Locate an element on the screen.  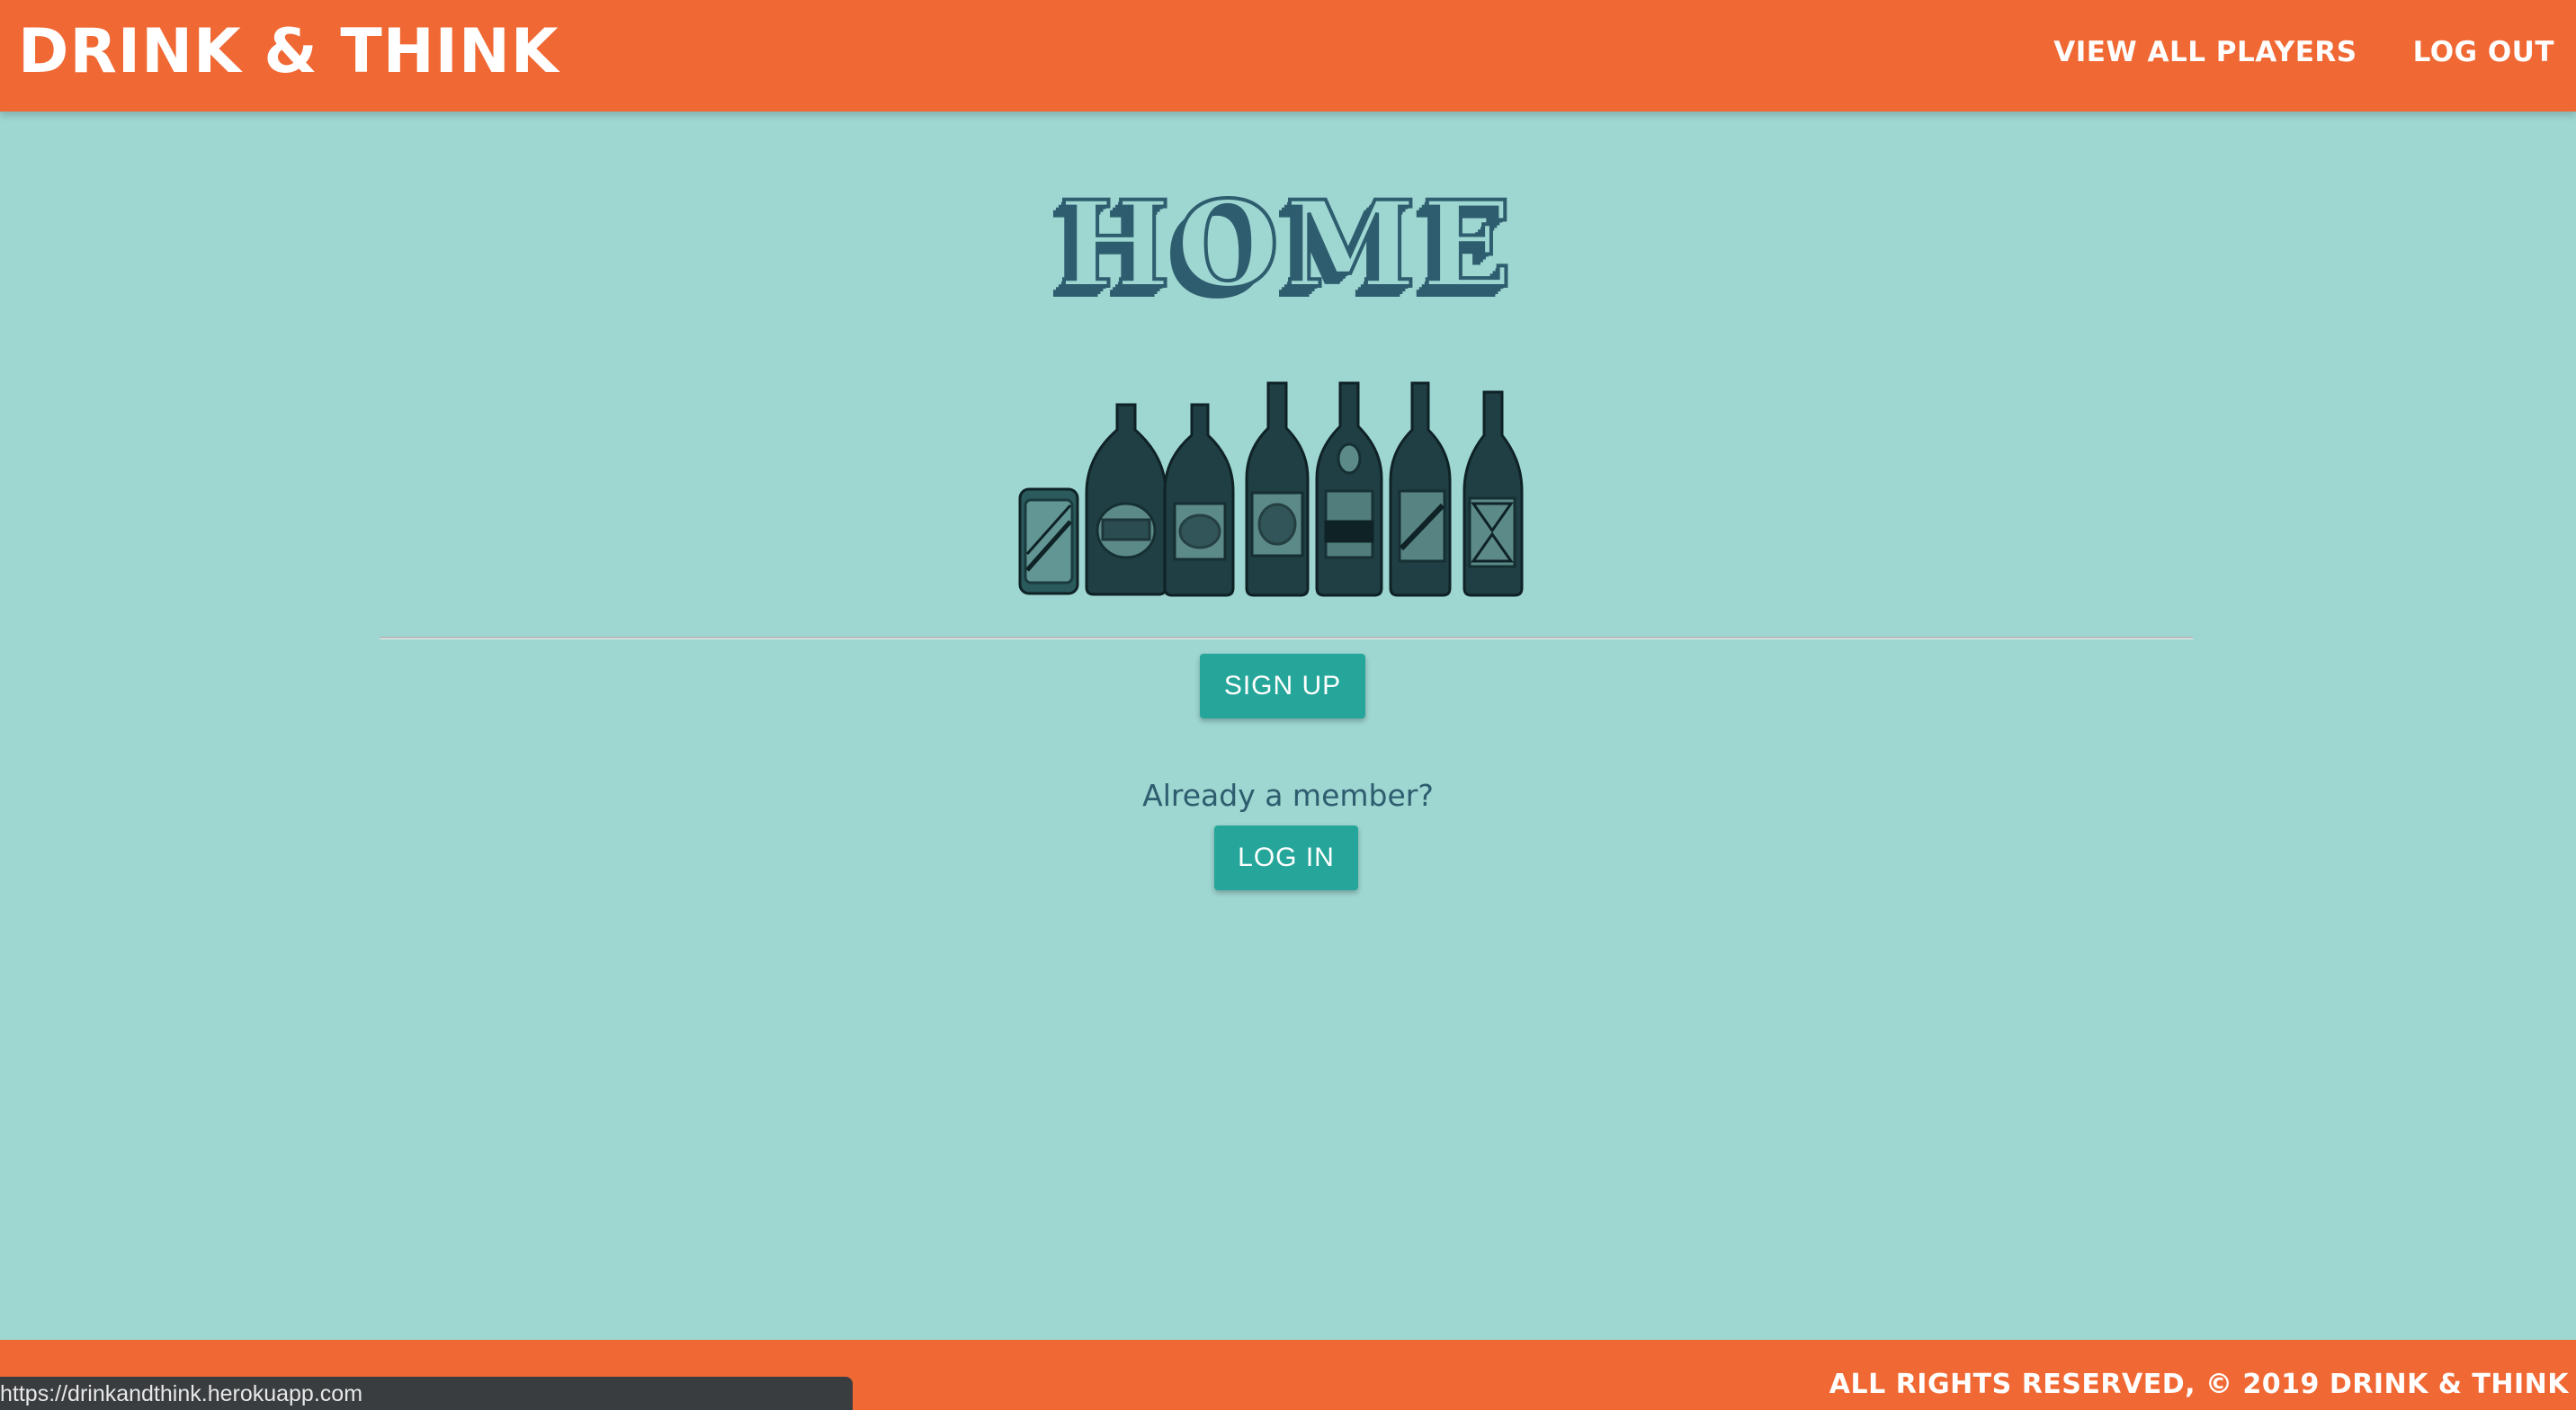
page-heading-container: HOME is located at coordinates (1288, 245).